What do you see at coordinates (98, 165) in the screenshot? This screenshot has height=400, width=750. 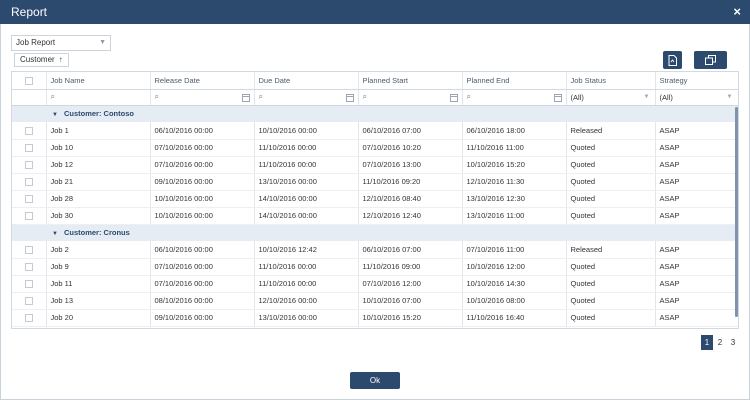 I see `cell-job-name: Job 12` at bounding box center [98, 165].